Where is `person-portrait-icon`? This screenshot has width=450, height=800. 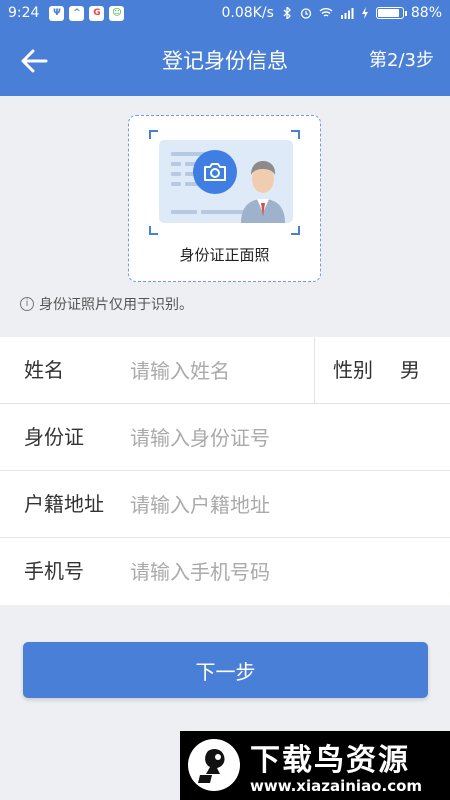 person-portrait-icon is located at coordinates (263, 192).